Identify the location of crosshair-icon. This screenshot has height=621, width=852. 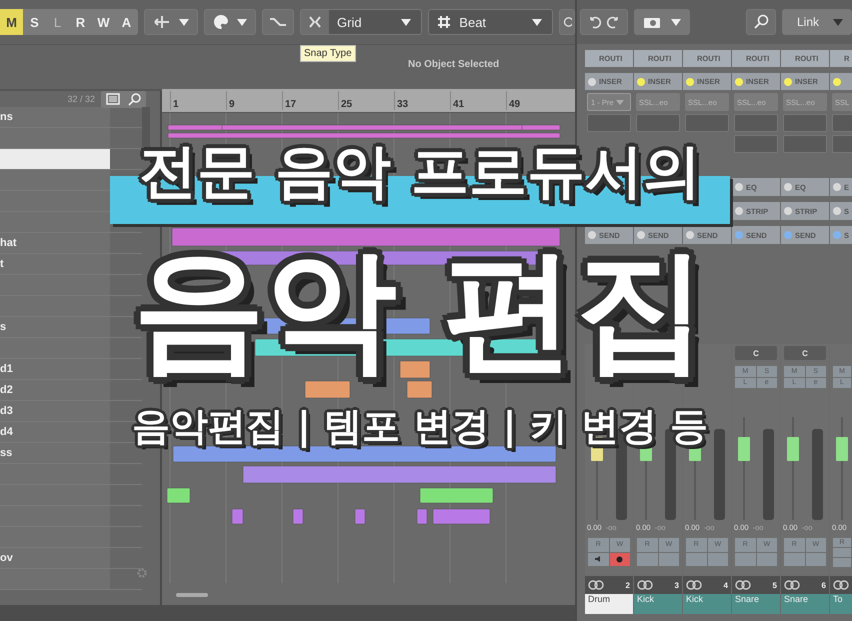
(162, 22).